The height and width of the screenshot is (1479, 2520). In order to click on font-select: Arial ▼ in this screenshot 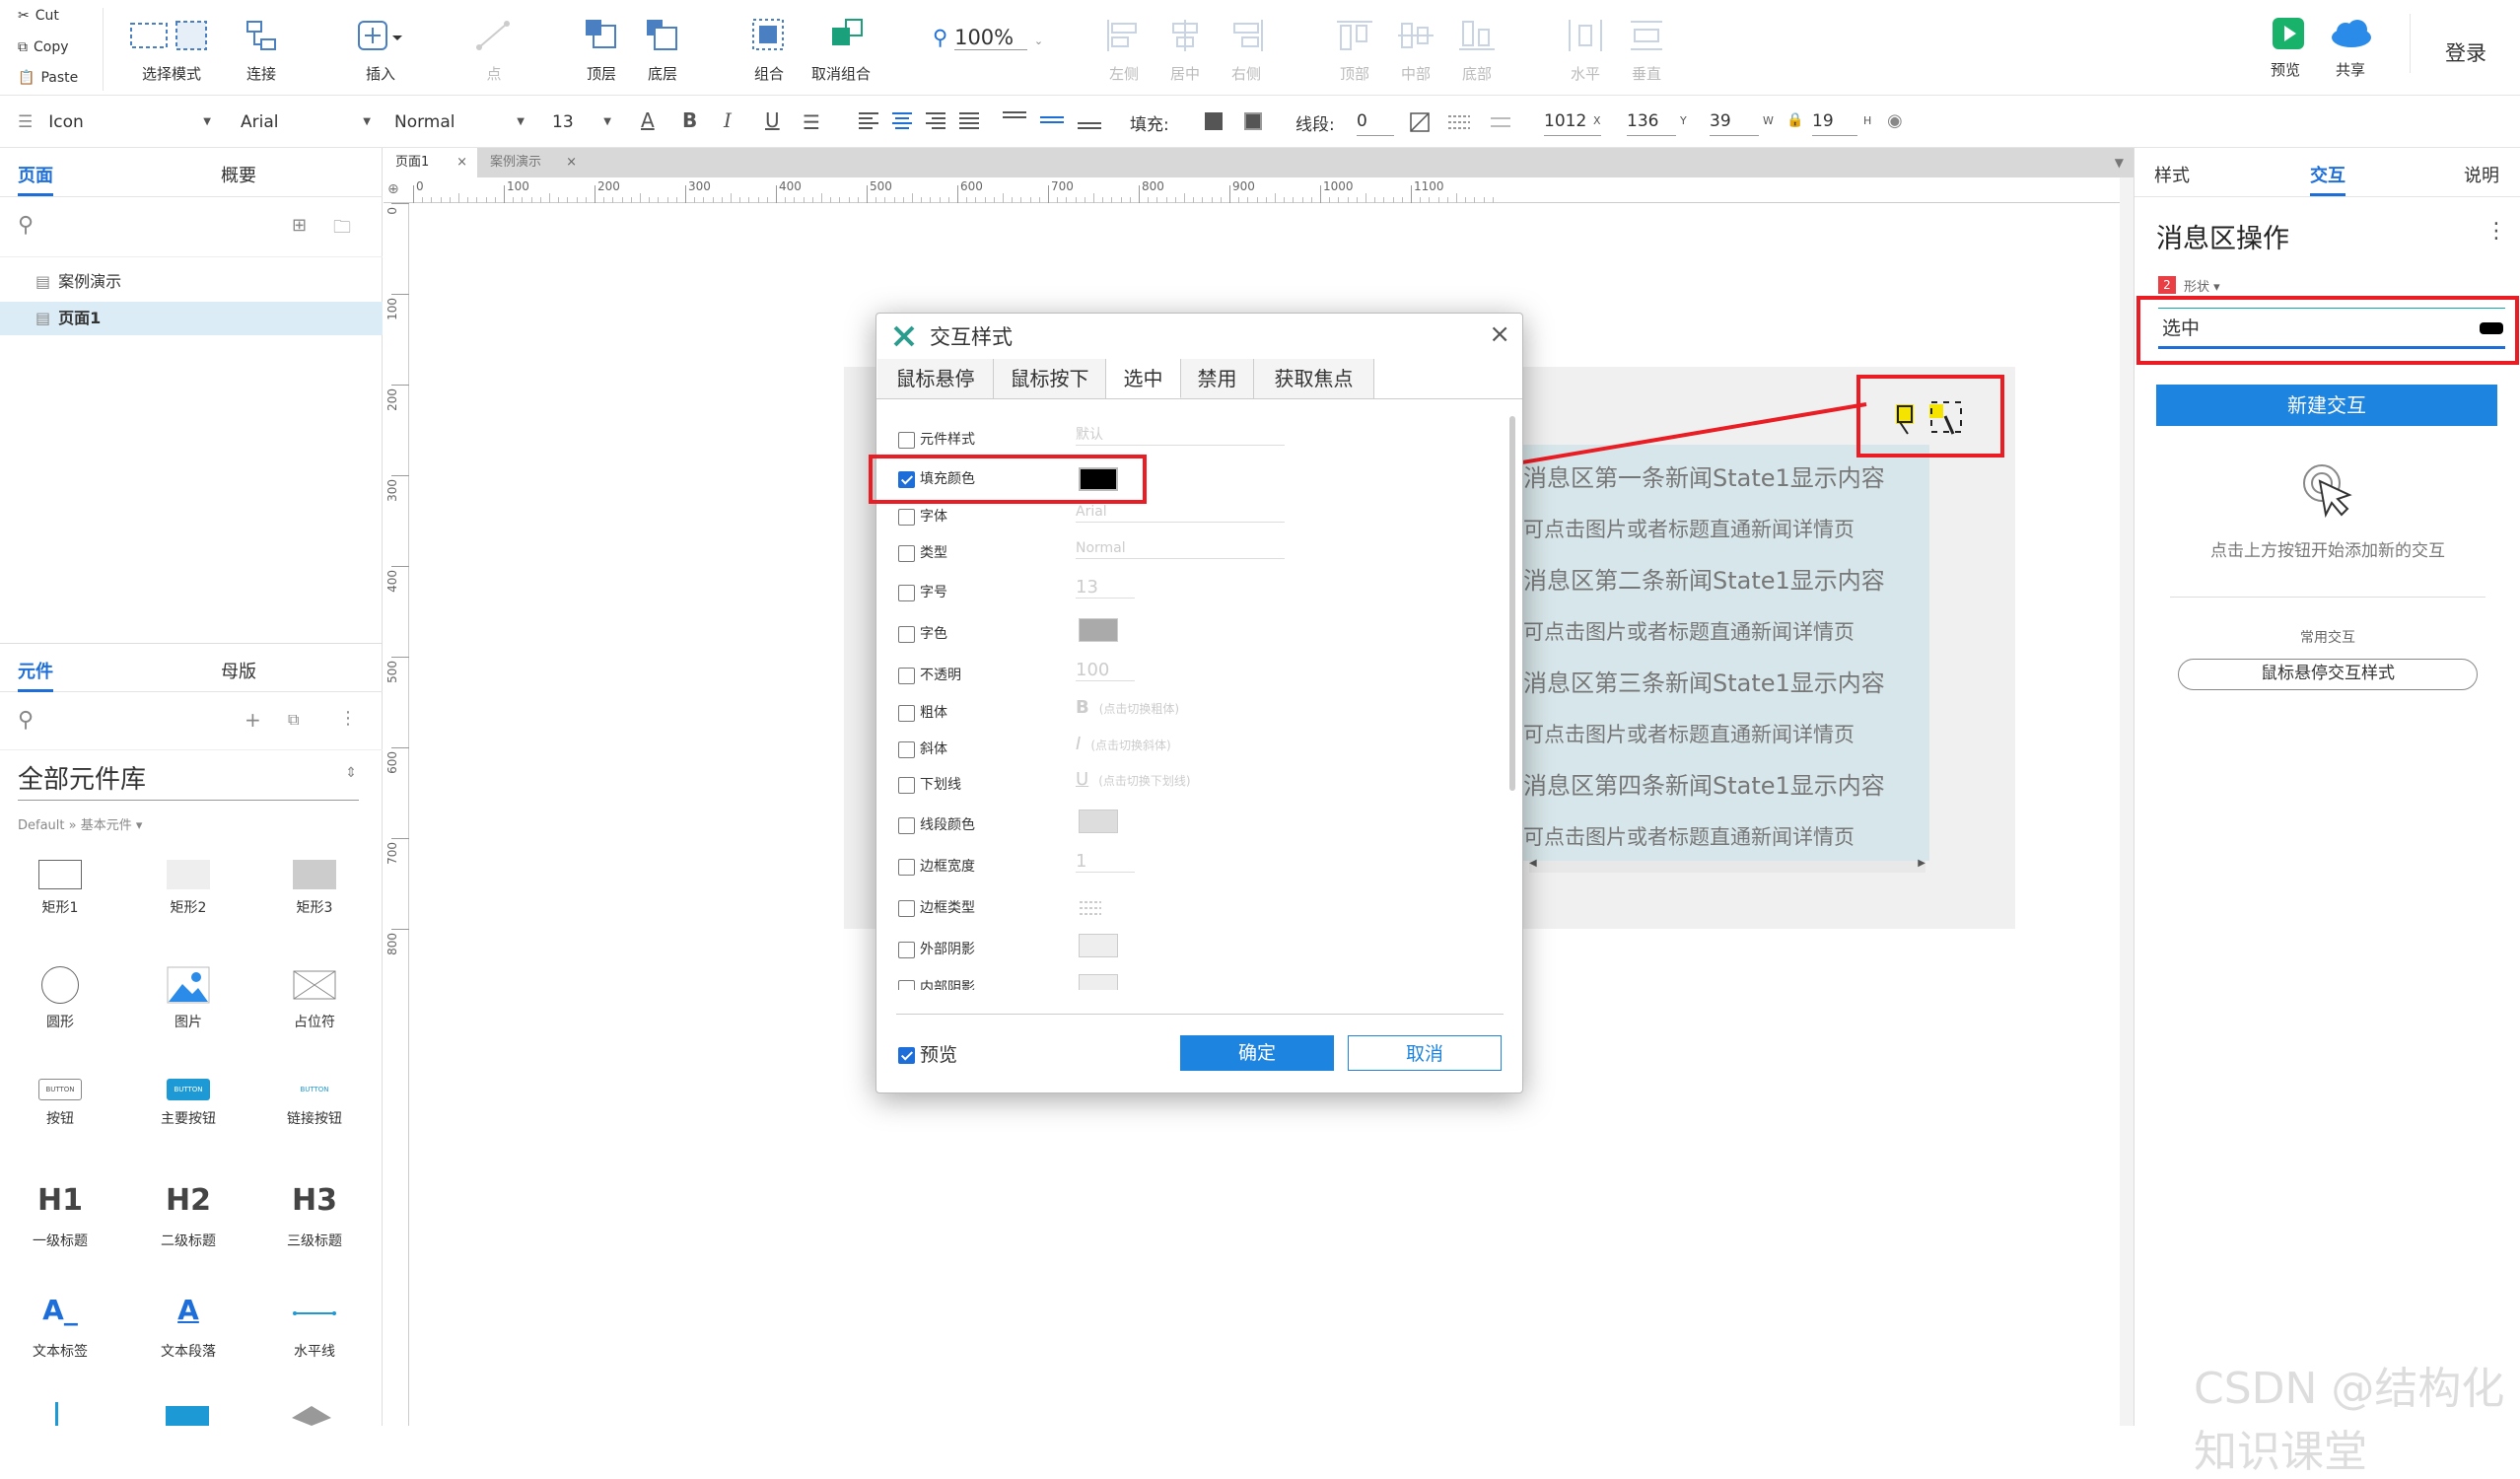, I will do `click(308, 122)`.